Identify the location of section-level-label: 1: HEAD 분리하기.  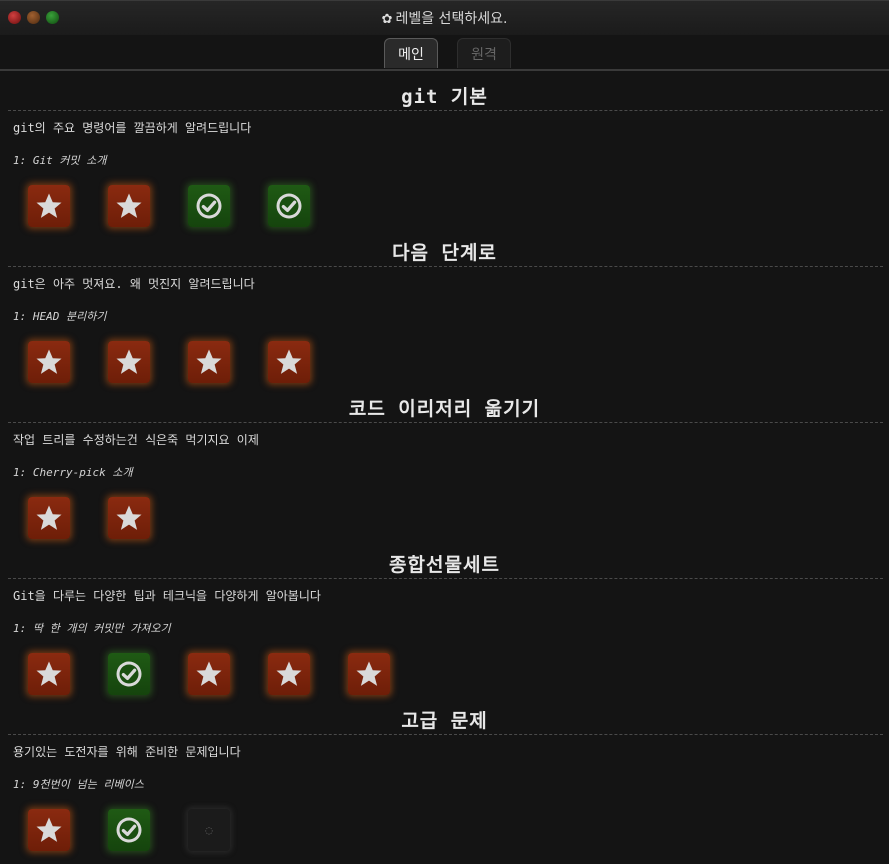
(60, 316).